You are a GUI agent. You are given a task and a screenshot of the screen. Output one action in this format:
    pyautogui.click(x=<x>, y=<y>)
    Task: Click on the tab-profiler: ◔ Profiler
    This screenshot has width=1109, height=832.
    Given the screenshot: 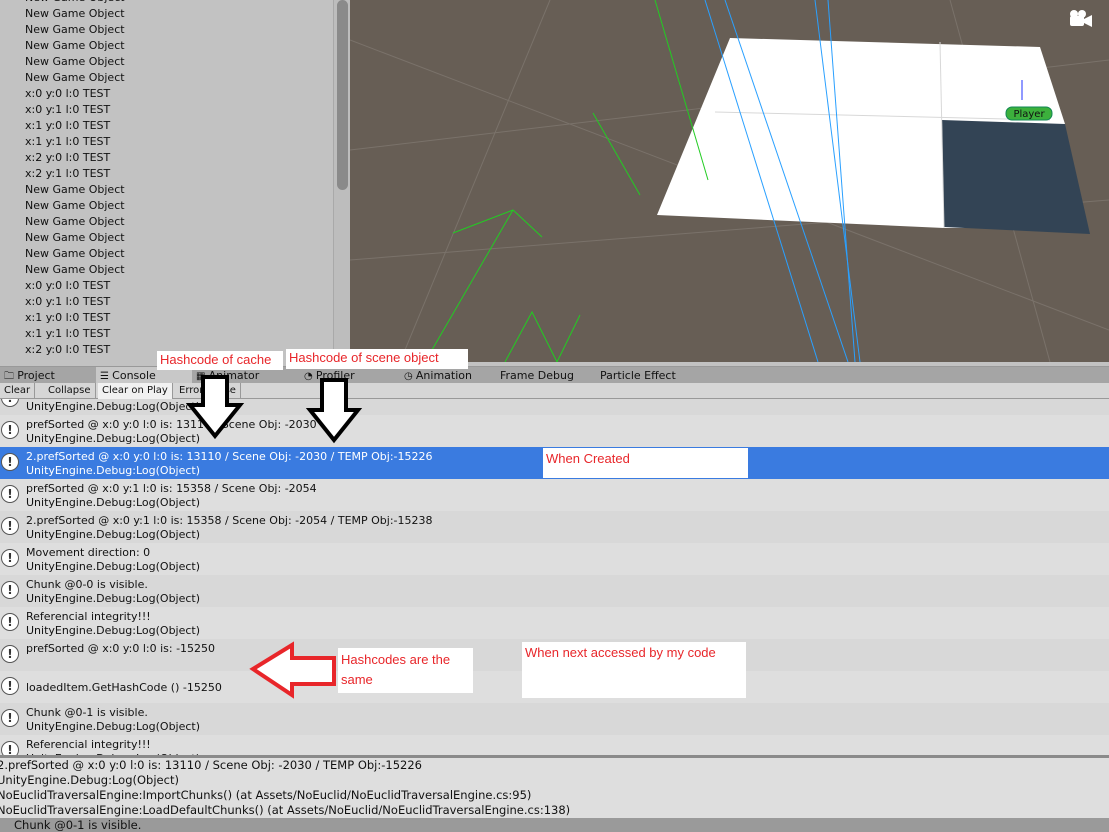 What is the action you would take?
    pyautogui.click(x=350, y=375)
    